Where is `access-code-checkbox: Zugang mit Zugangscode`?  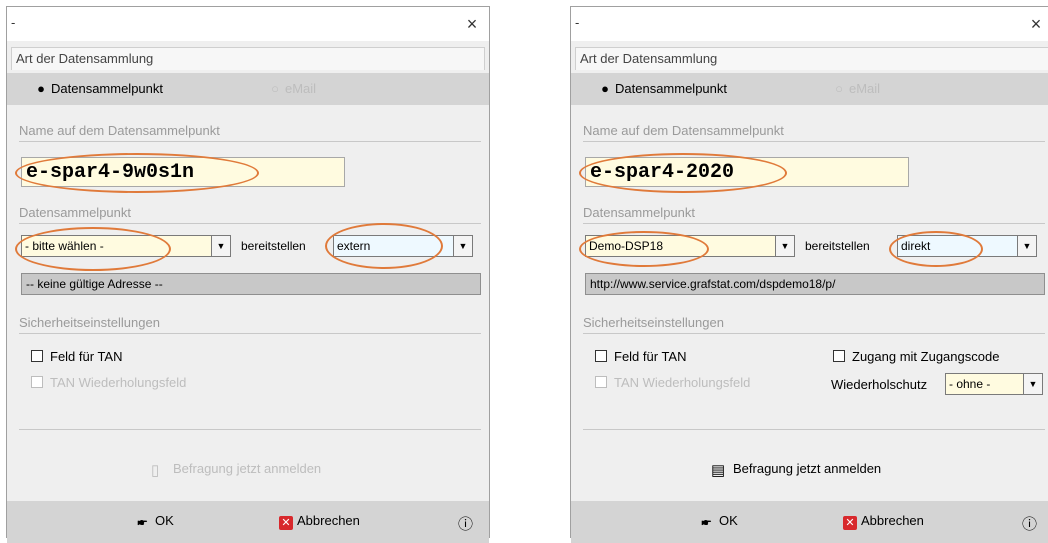
access-code-checkbox: Zugang mit Zugangscode is located at coordinates (916, 356).